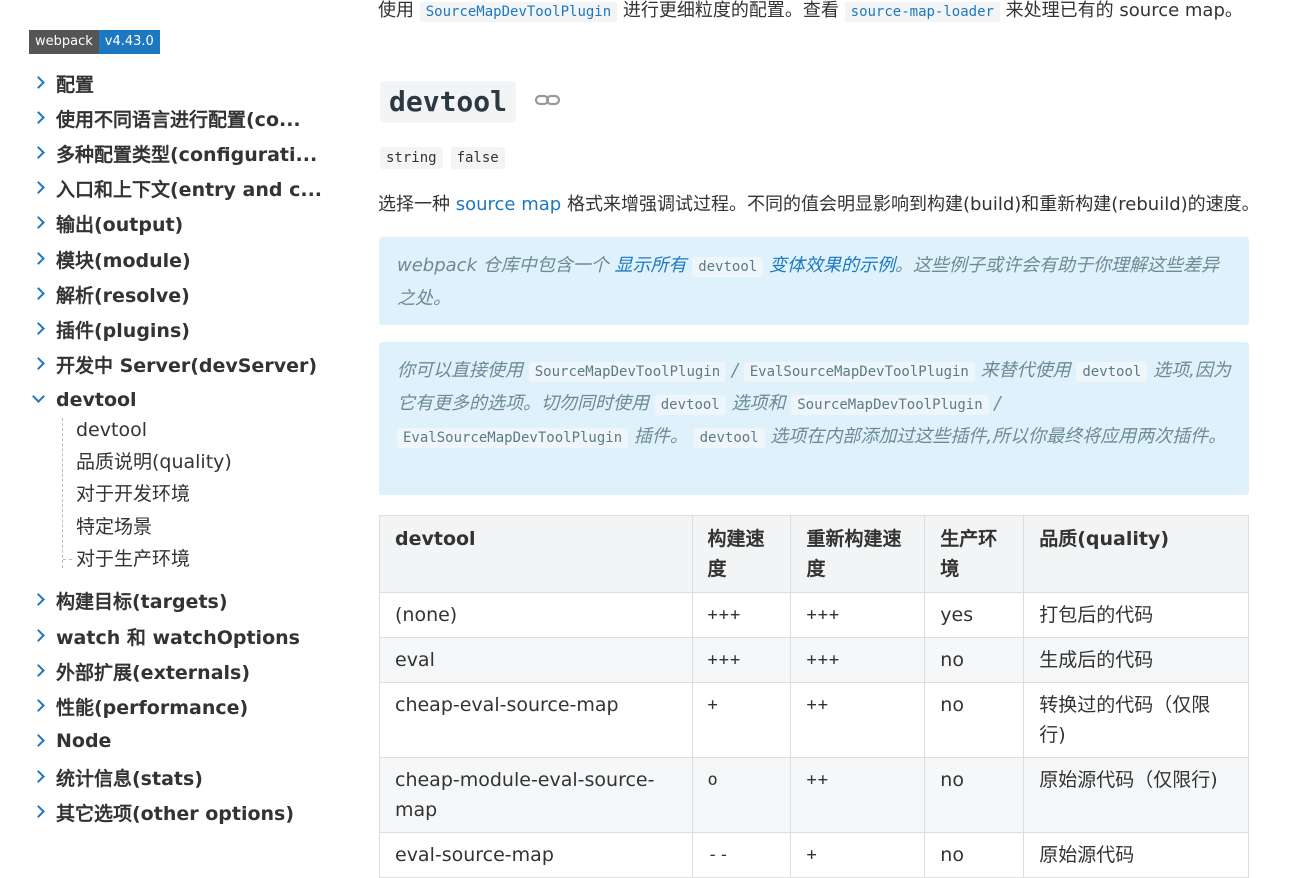 Image resolution: width=1314 pixels, height=878 pixels. Describe the element at coordinates (129, 42) in the screenshot. I see `badge-version: v4.43.0` at that location.